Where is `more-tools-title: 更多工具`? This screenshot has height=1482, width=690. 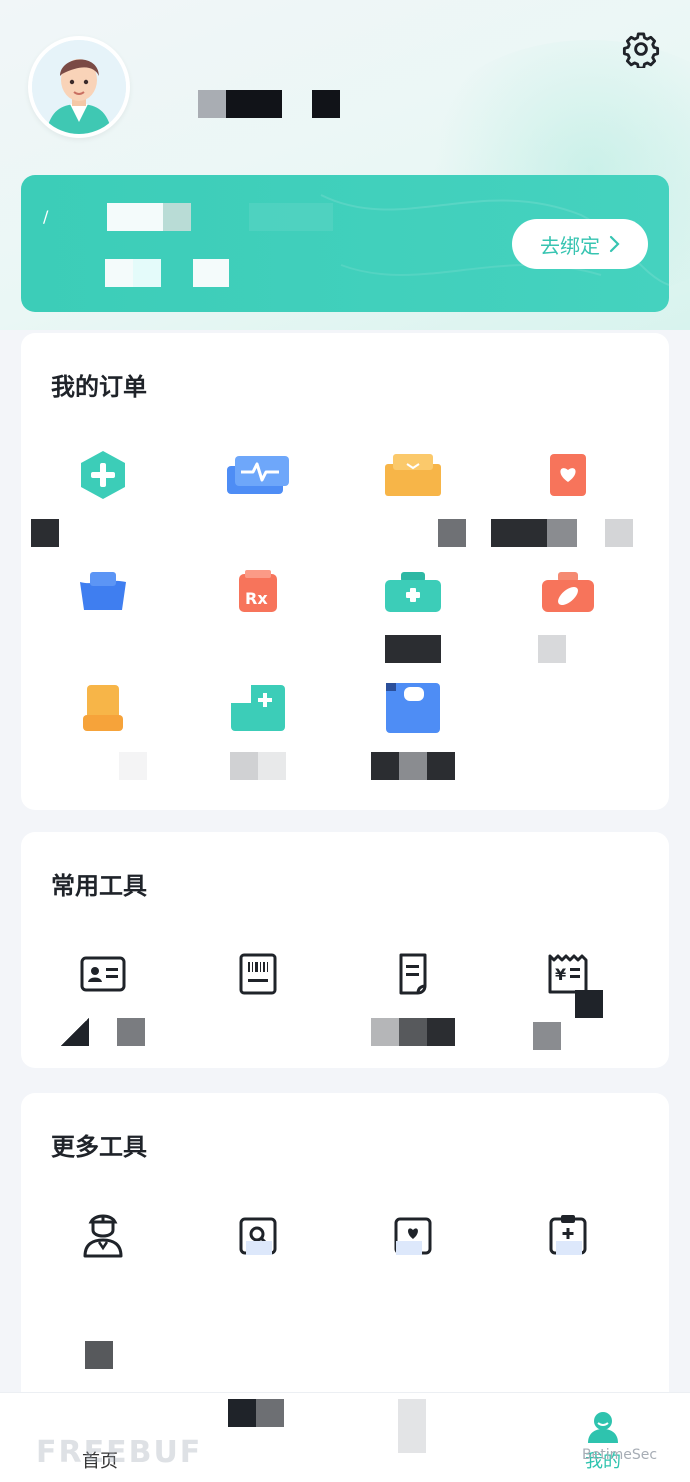 more-tools-title: 更多工具 is located at coordinates (99, 1147).